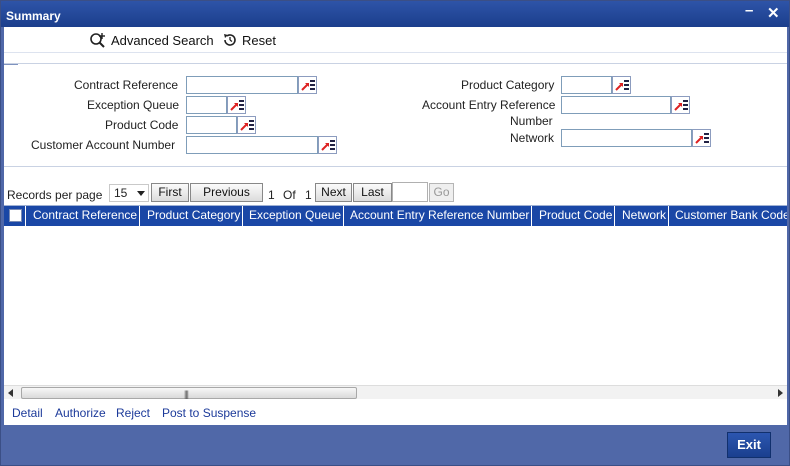 This screenshot has height=466, width=790. I want to click on account-entry-reference-number-lov-button, so click(680, 105).